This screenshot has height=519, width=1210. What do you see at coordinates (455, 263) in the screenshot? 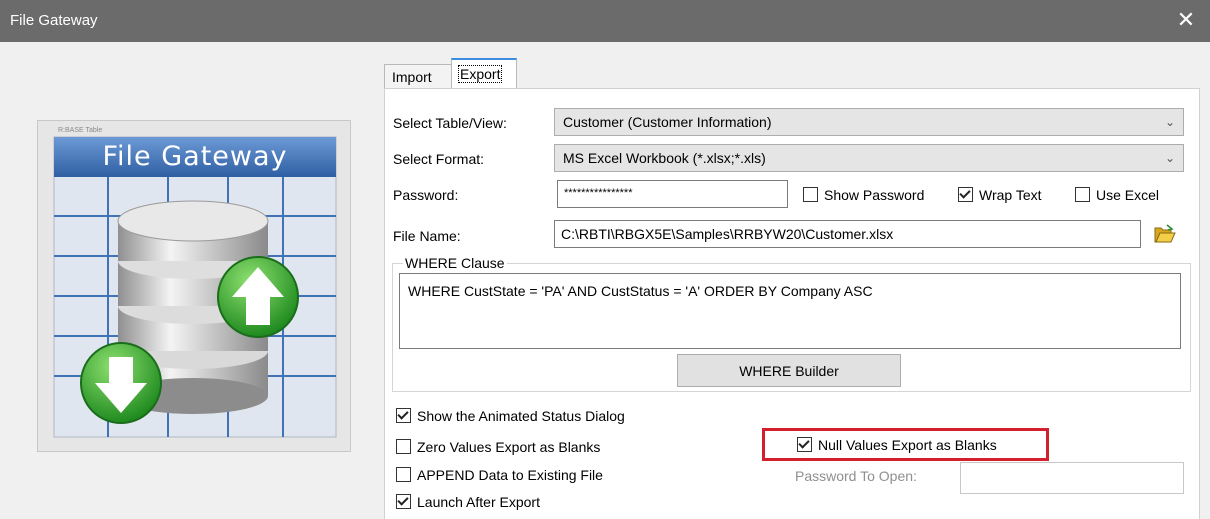
I see `where-clause-legend: WHERE Clause` at bounding box center [455, 263].